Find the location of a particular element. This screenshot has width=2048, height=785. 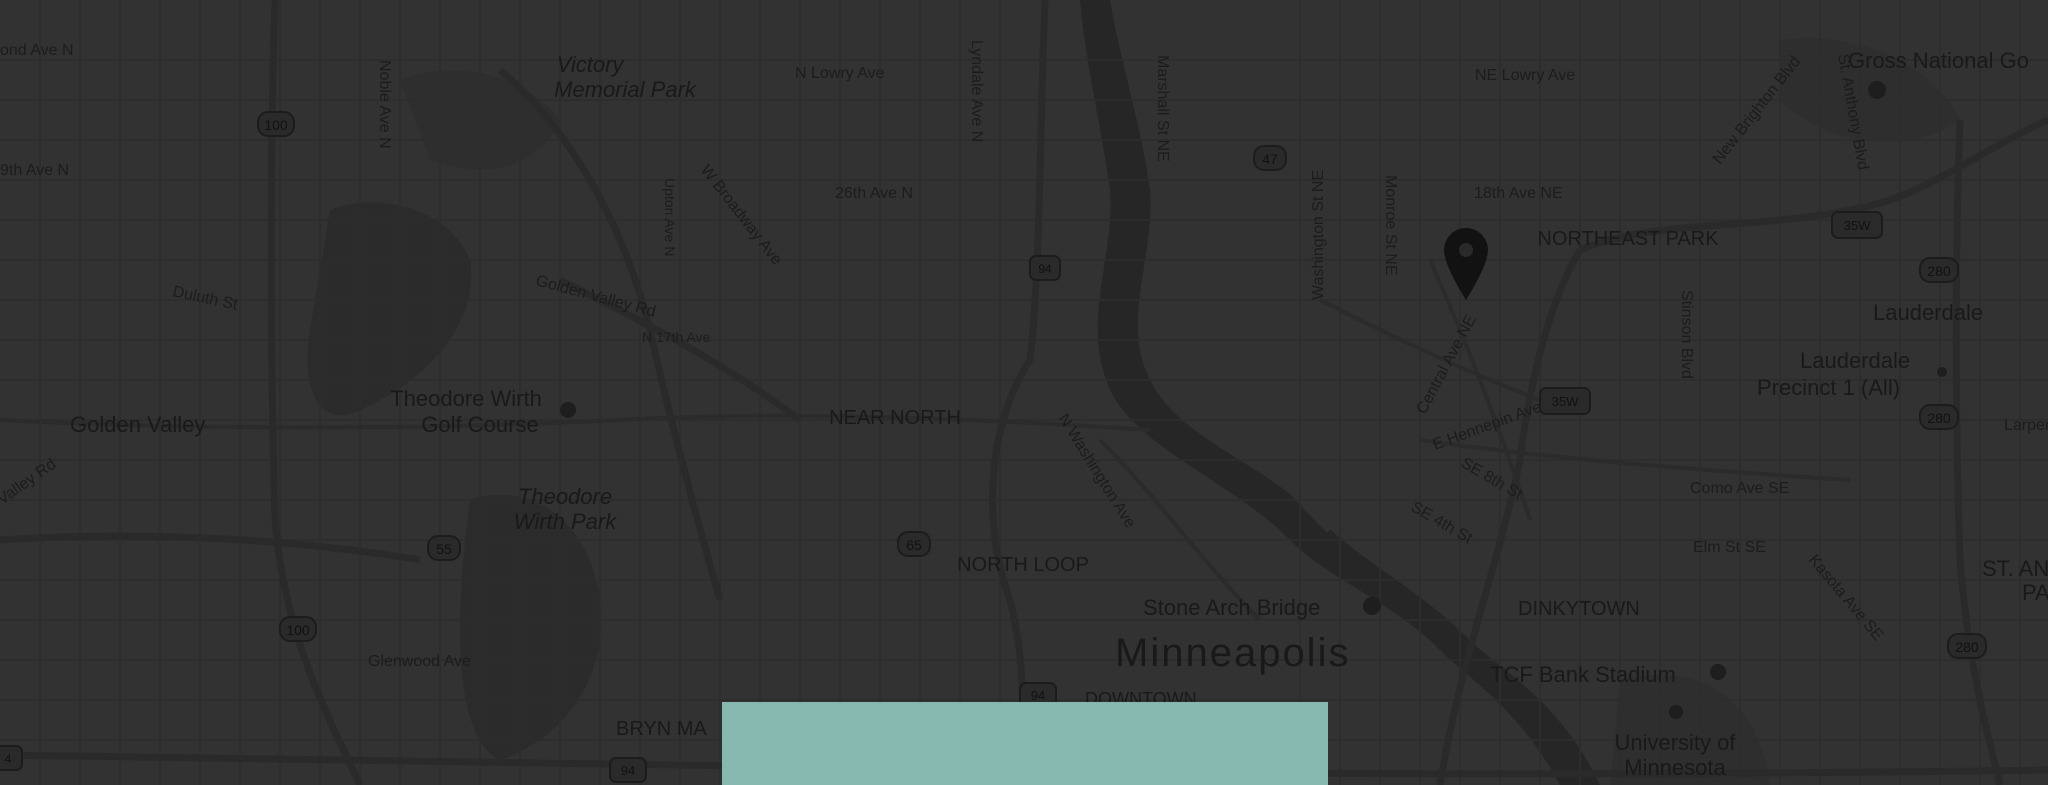

map-label: Precinct 1 (All) is located at coordinates (1828, 387).